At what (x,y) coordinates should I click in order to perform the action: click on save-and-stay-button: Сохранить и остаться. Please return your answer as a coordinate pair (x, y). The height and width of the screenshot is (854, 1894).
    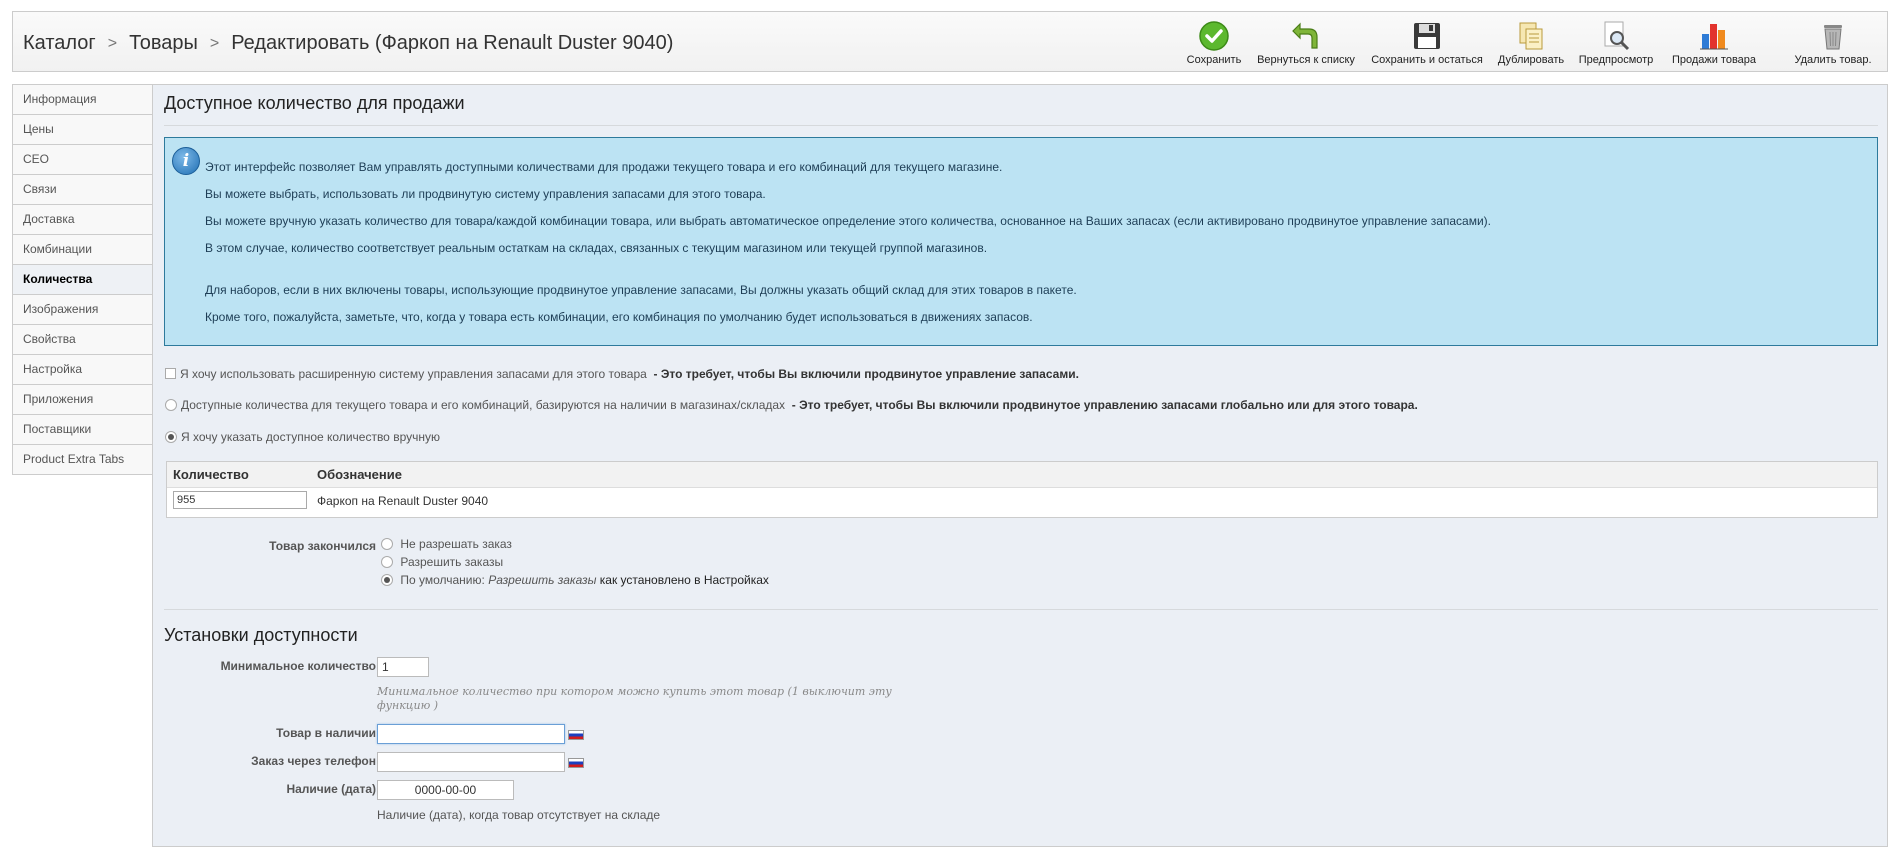
    Looking at the image, I should click on (1427, 42).